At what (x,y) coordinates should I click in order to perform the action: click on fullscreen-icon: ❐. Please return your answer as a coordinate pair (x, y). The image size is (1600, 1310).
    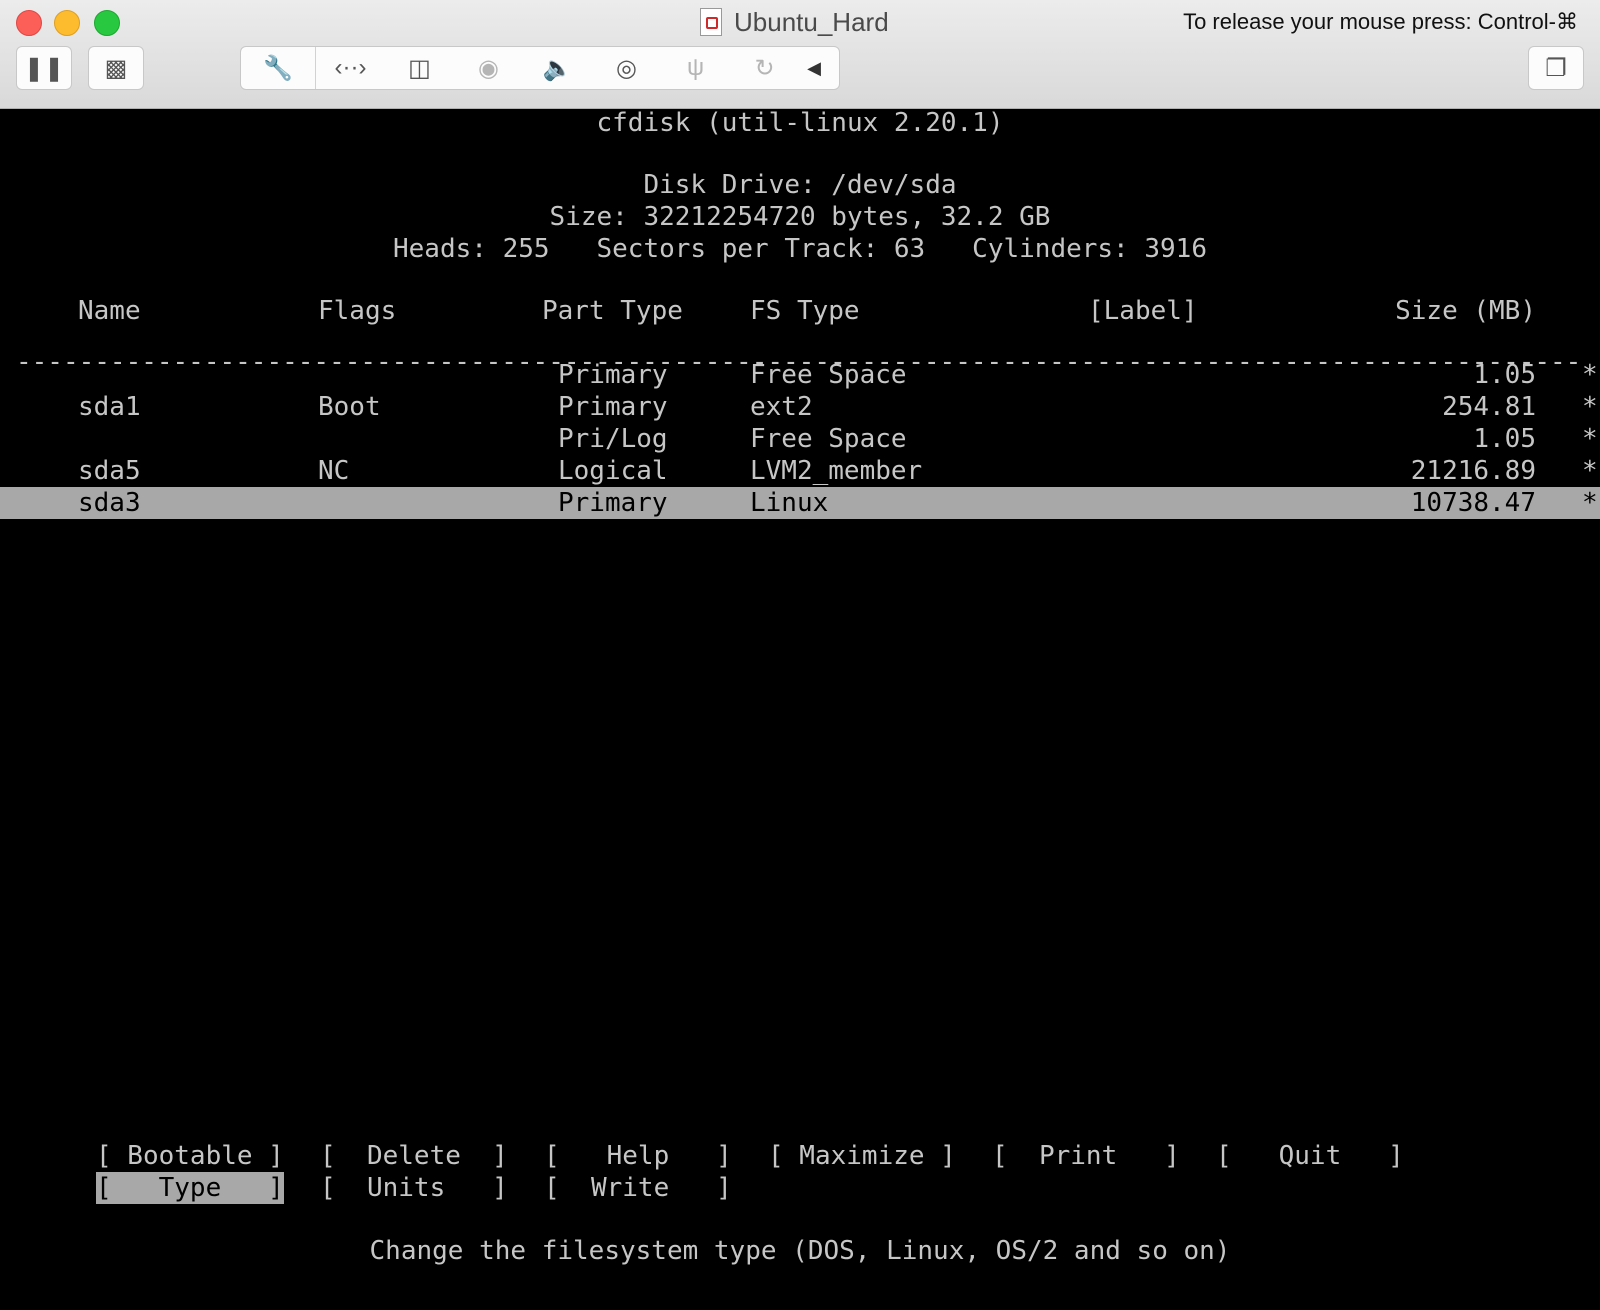
    Looking at the image, I should click on (1556, 68).